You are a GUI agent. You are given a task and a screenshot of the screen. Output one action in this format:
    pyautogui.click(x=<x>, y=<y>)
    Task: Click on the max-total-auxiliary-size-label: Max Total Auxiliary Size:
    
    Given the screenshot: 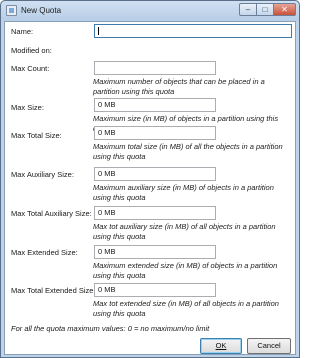 What is the action you would take?
    pyautogui.click(x=51, y=213)
    